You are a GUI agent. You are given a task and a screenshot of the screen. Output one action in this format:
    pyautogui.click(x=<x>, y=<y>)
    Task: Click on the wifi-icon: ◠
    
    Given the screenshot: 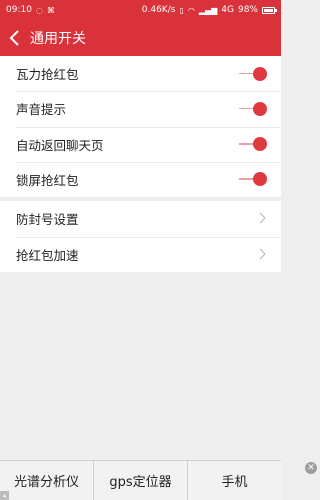 What is the action you would take?
    pyautogui.click(x=191, y=10)
    